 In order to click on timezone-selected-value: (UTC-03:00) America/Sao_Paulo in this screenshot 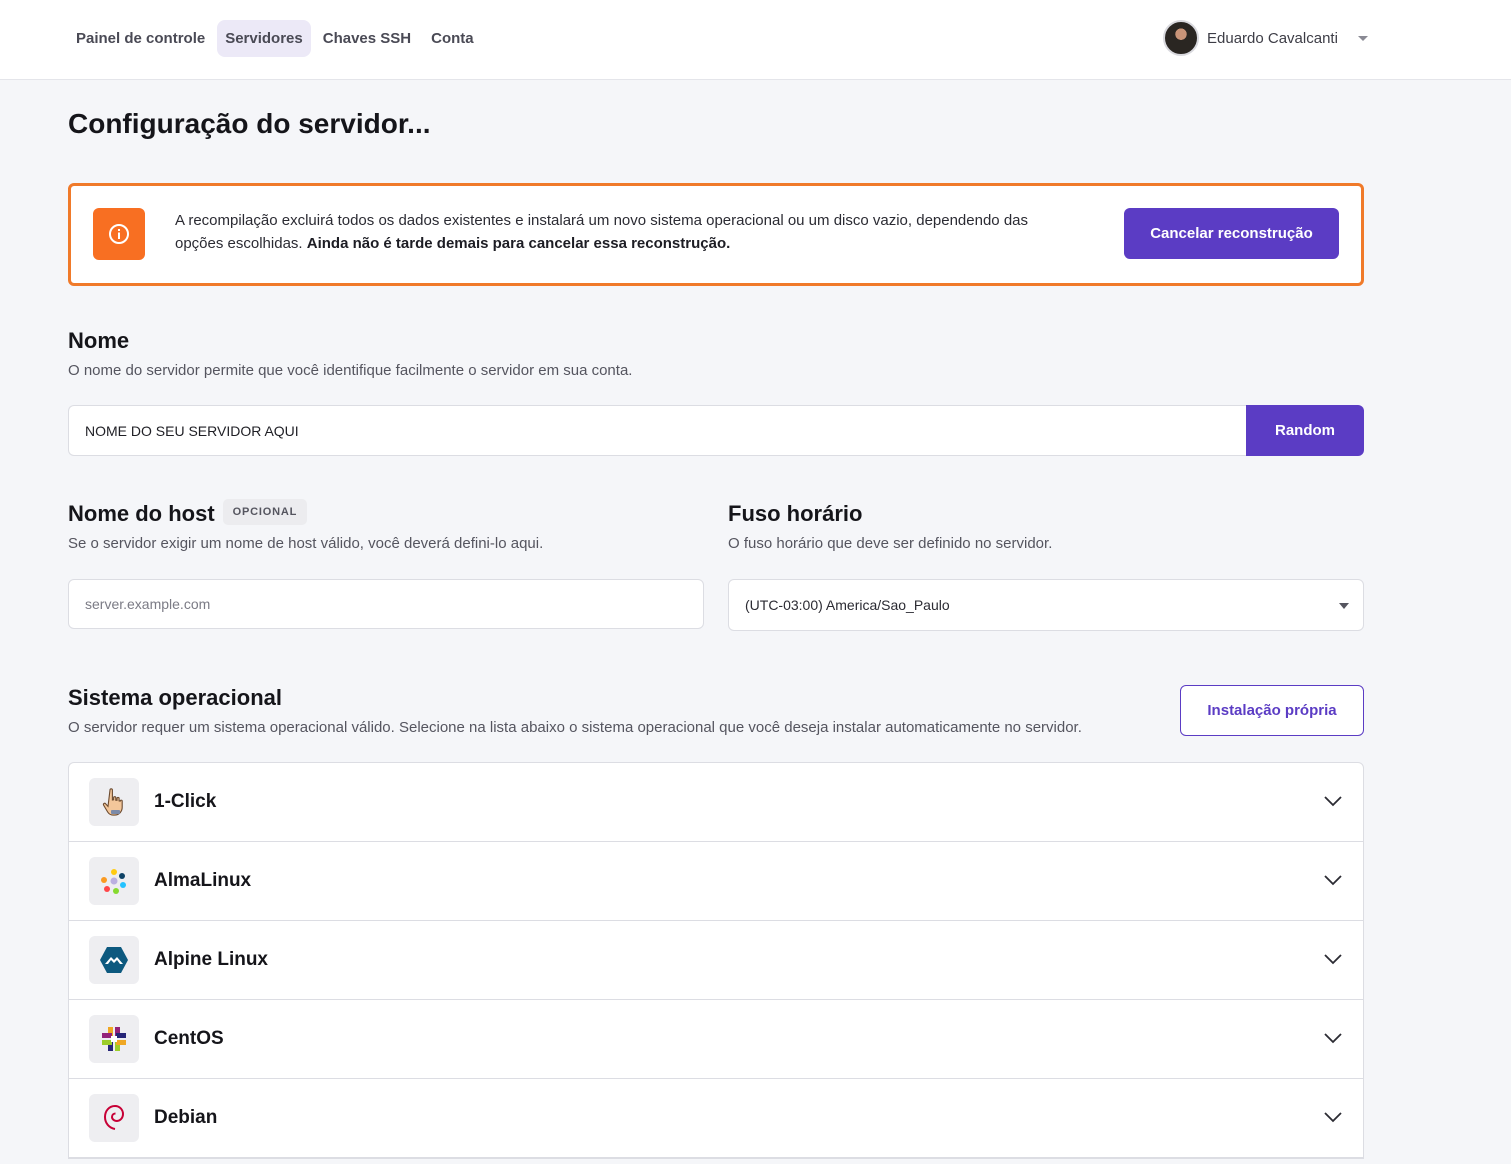, I will do `click(847, 605)`.